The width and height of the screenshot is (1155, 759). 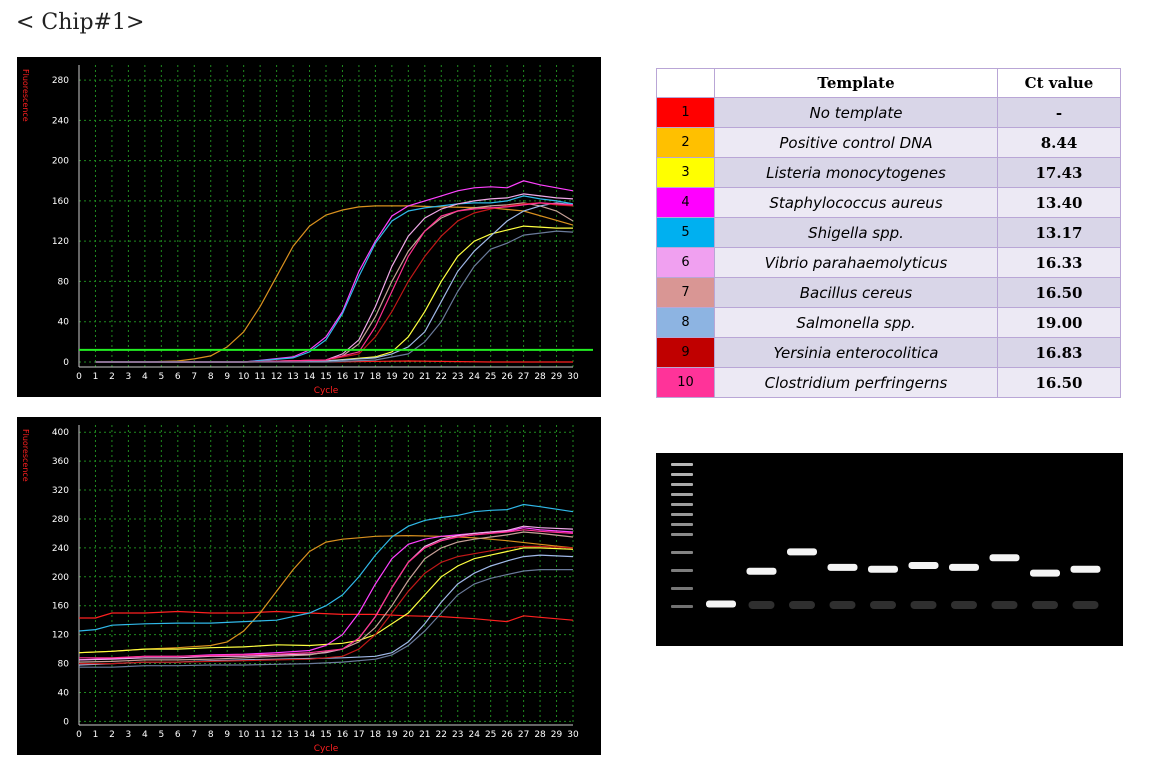 I want to click on x-tick-label: 24, so click(x=474, y=735).